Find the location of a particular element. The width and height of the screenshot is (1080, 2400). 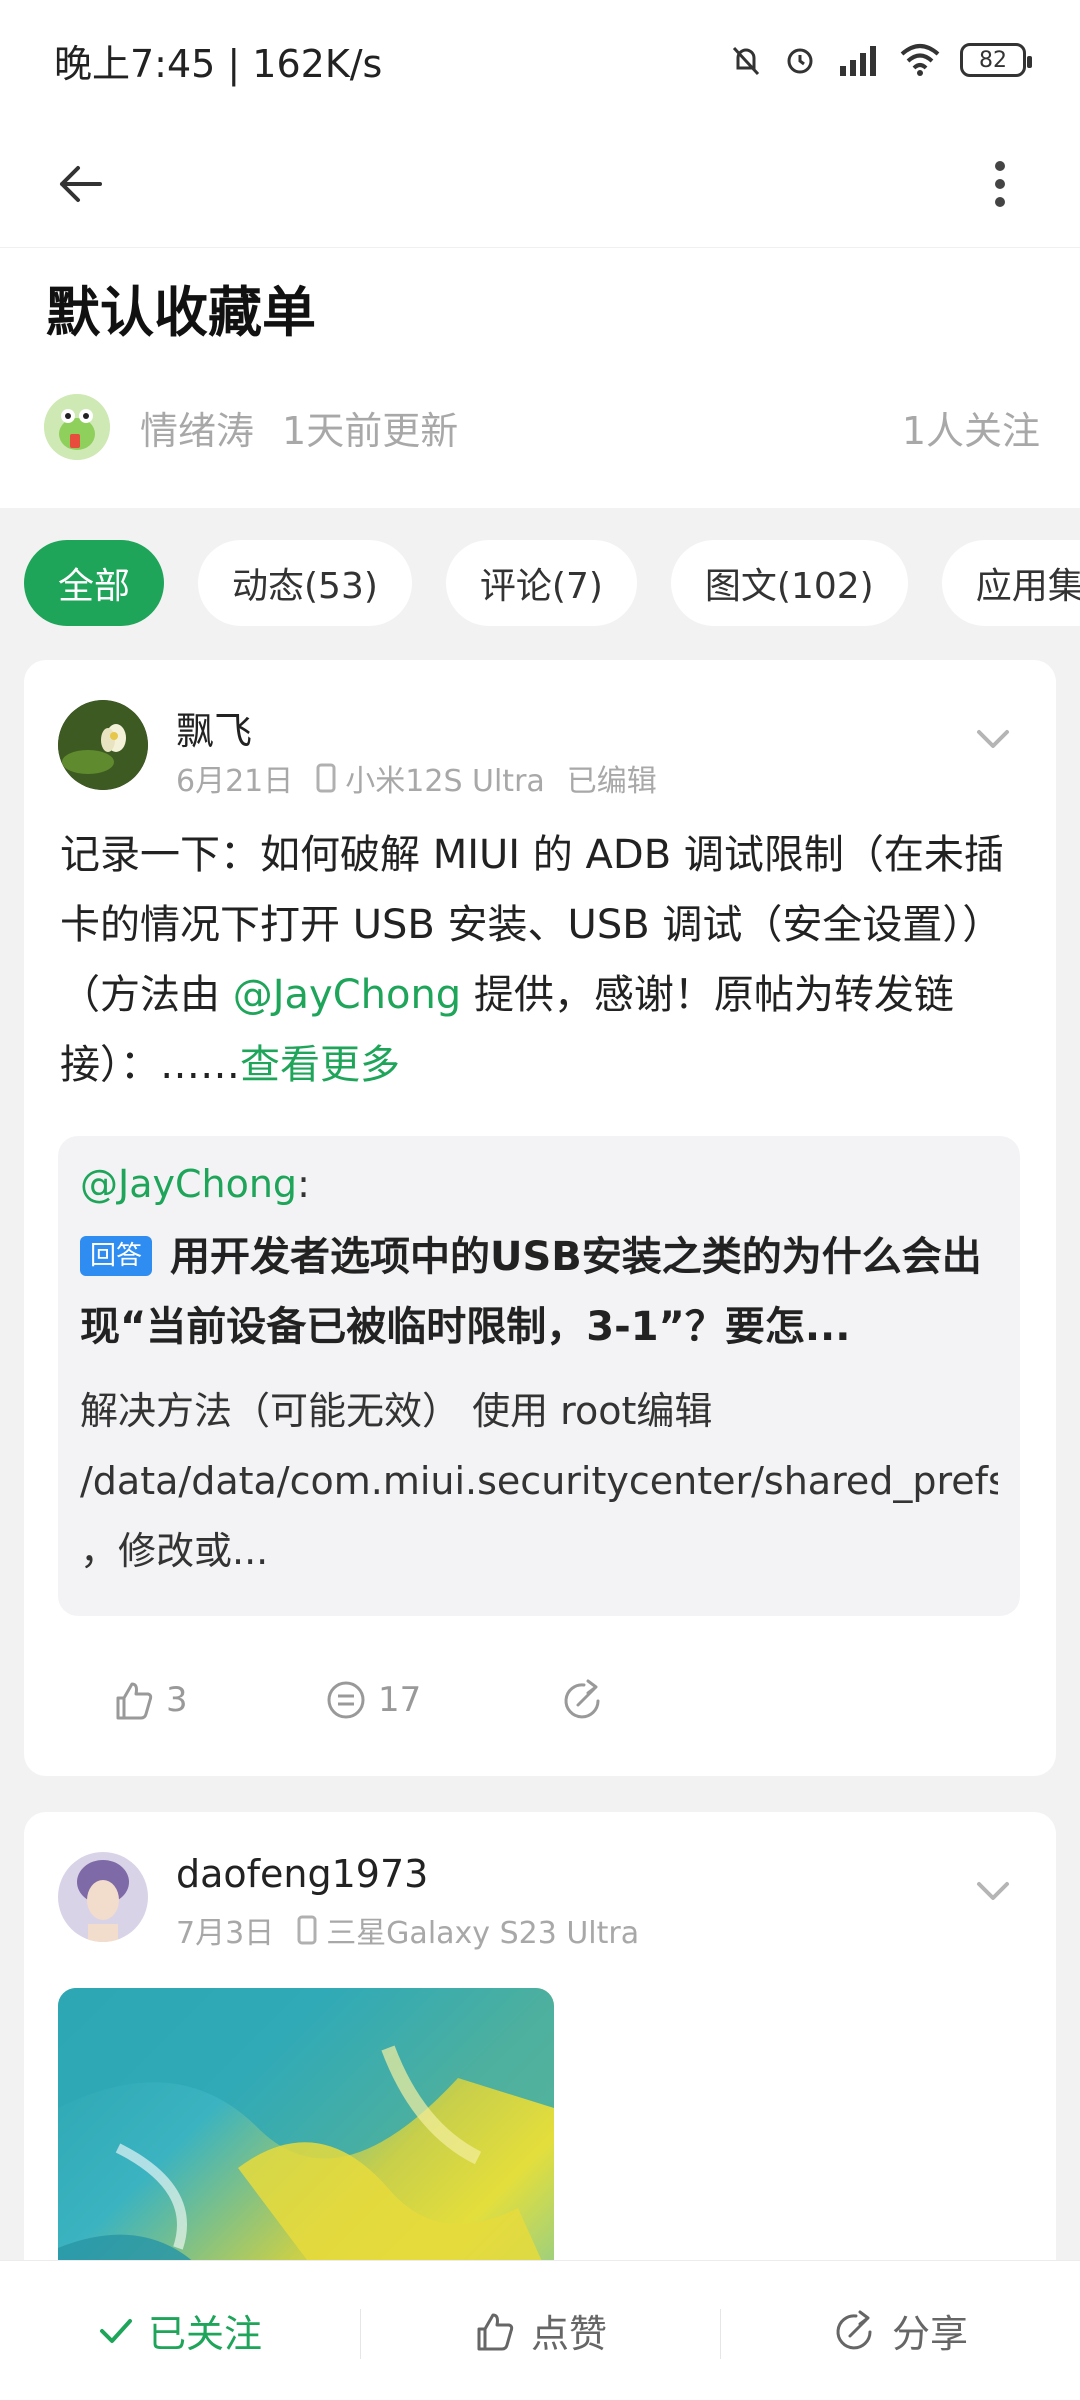

frog-avatar-icon is located at coordinates (77, 427).